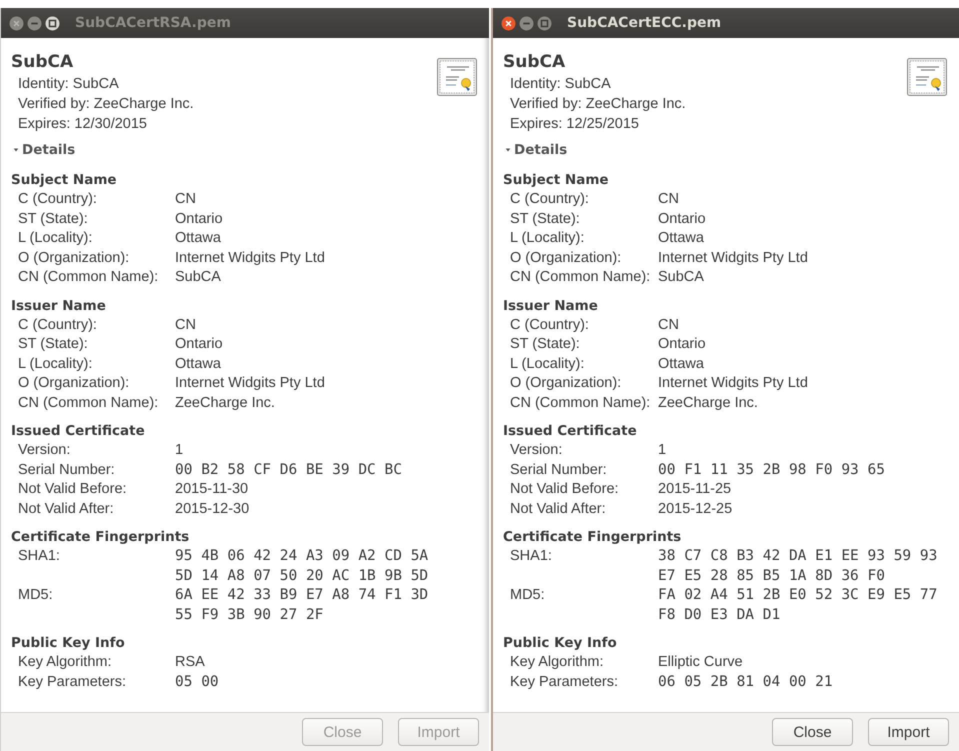 Image resolution: width=959 pixels, height=751 pixels. I want to click on window-title: SubCACertRSA.pem, so click(153, 23).